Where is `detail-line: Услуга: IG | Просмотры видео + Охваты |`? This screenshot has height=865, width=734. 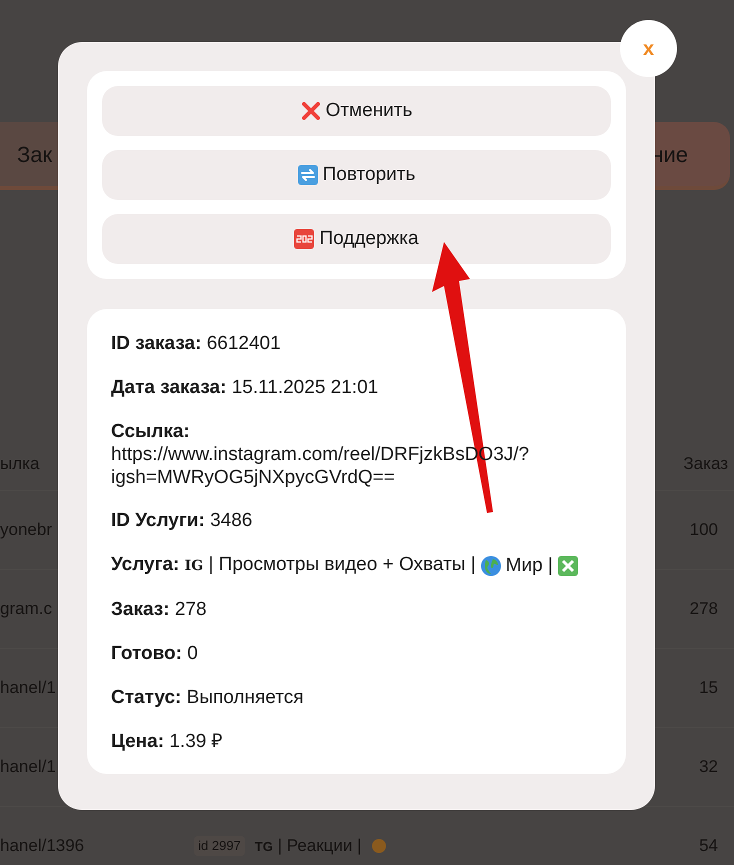
detail-line: Услуга: IG | Просмотры видео + Охваты | is located at coordinates (293, 565).